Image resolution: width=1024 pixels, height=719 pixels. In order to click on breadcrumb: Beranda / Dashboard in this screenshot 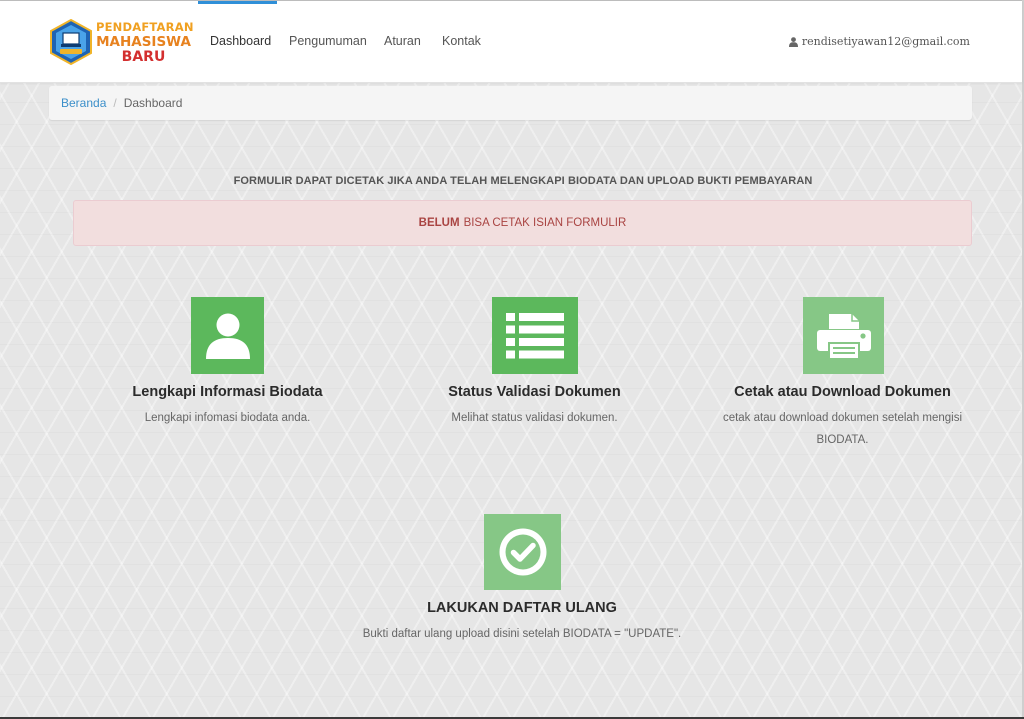, I will do `click(510, 103)`.